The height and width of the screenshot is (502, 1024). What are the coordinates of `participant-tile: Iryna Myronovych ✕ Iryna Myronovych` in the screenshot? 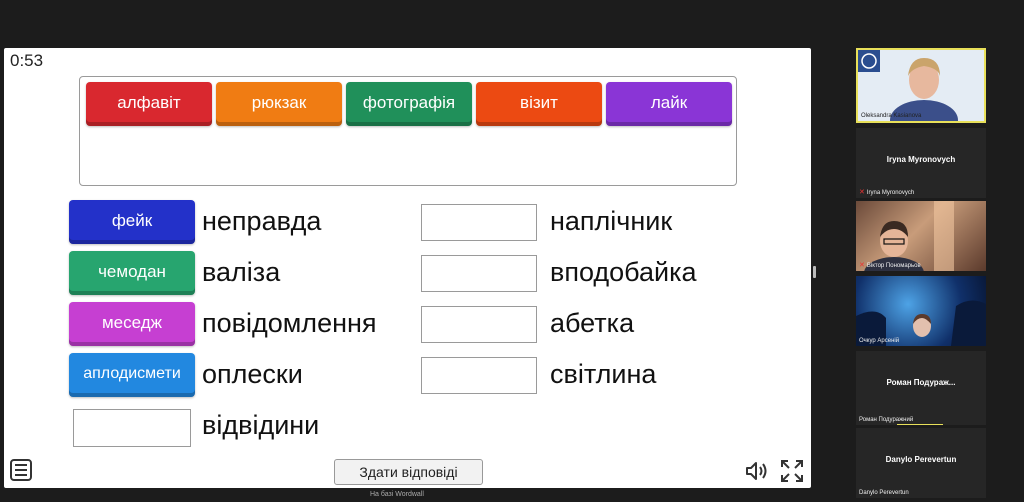 It's located at (921, 163).